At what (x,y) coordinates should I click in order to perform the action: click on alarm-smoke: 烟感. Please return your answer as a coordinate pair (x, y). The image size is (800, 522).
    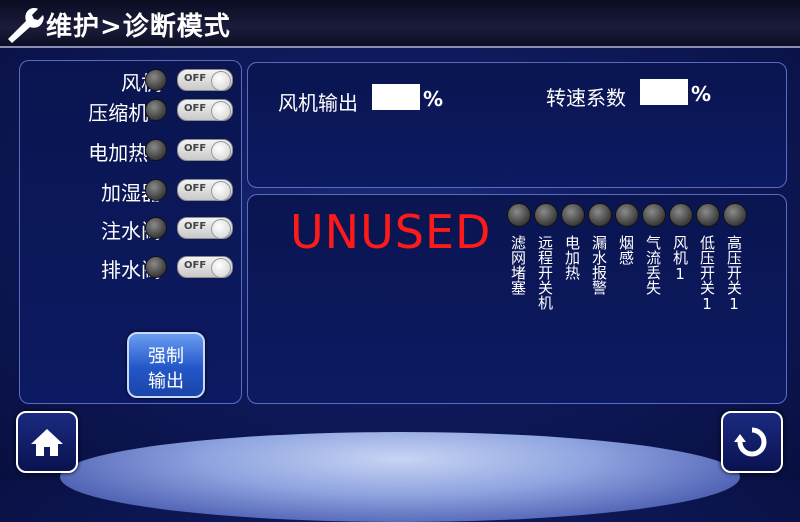
    Looking at the image, I should click on (626, 234).